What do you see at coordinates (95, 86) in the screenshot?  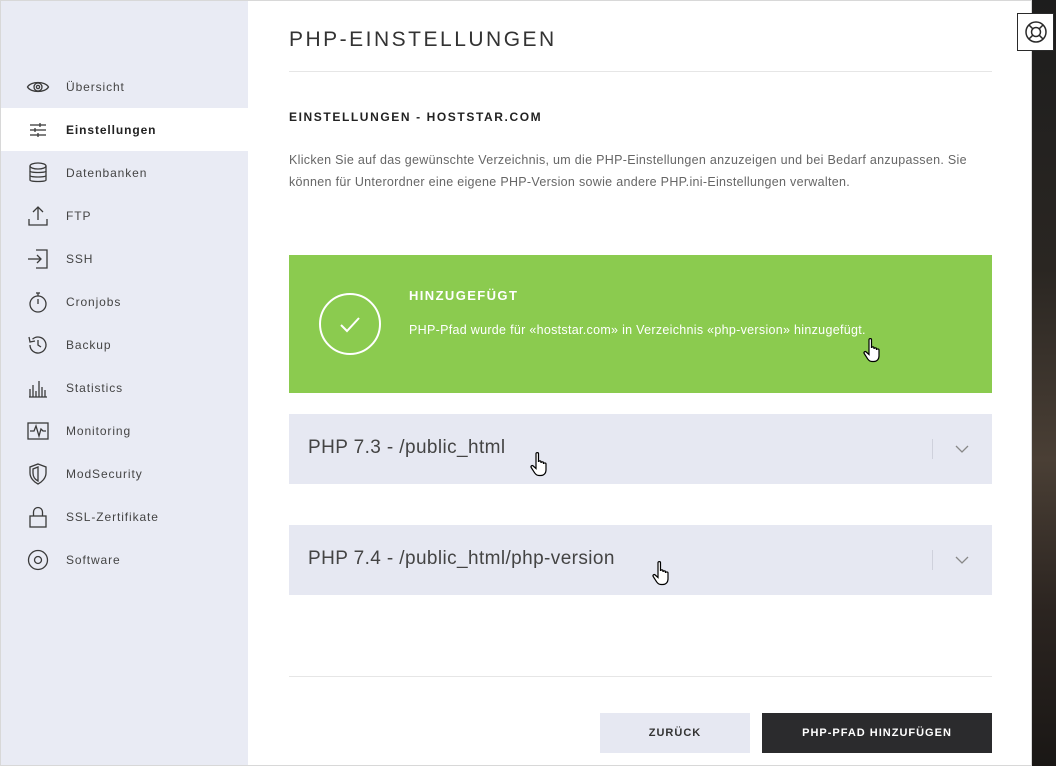 I see `sidebar-item-label: Übersicht` at bounding box center [95, 86].